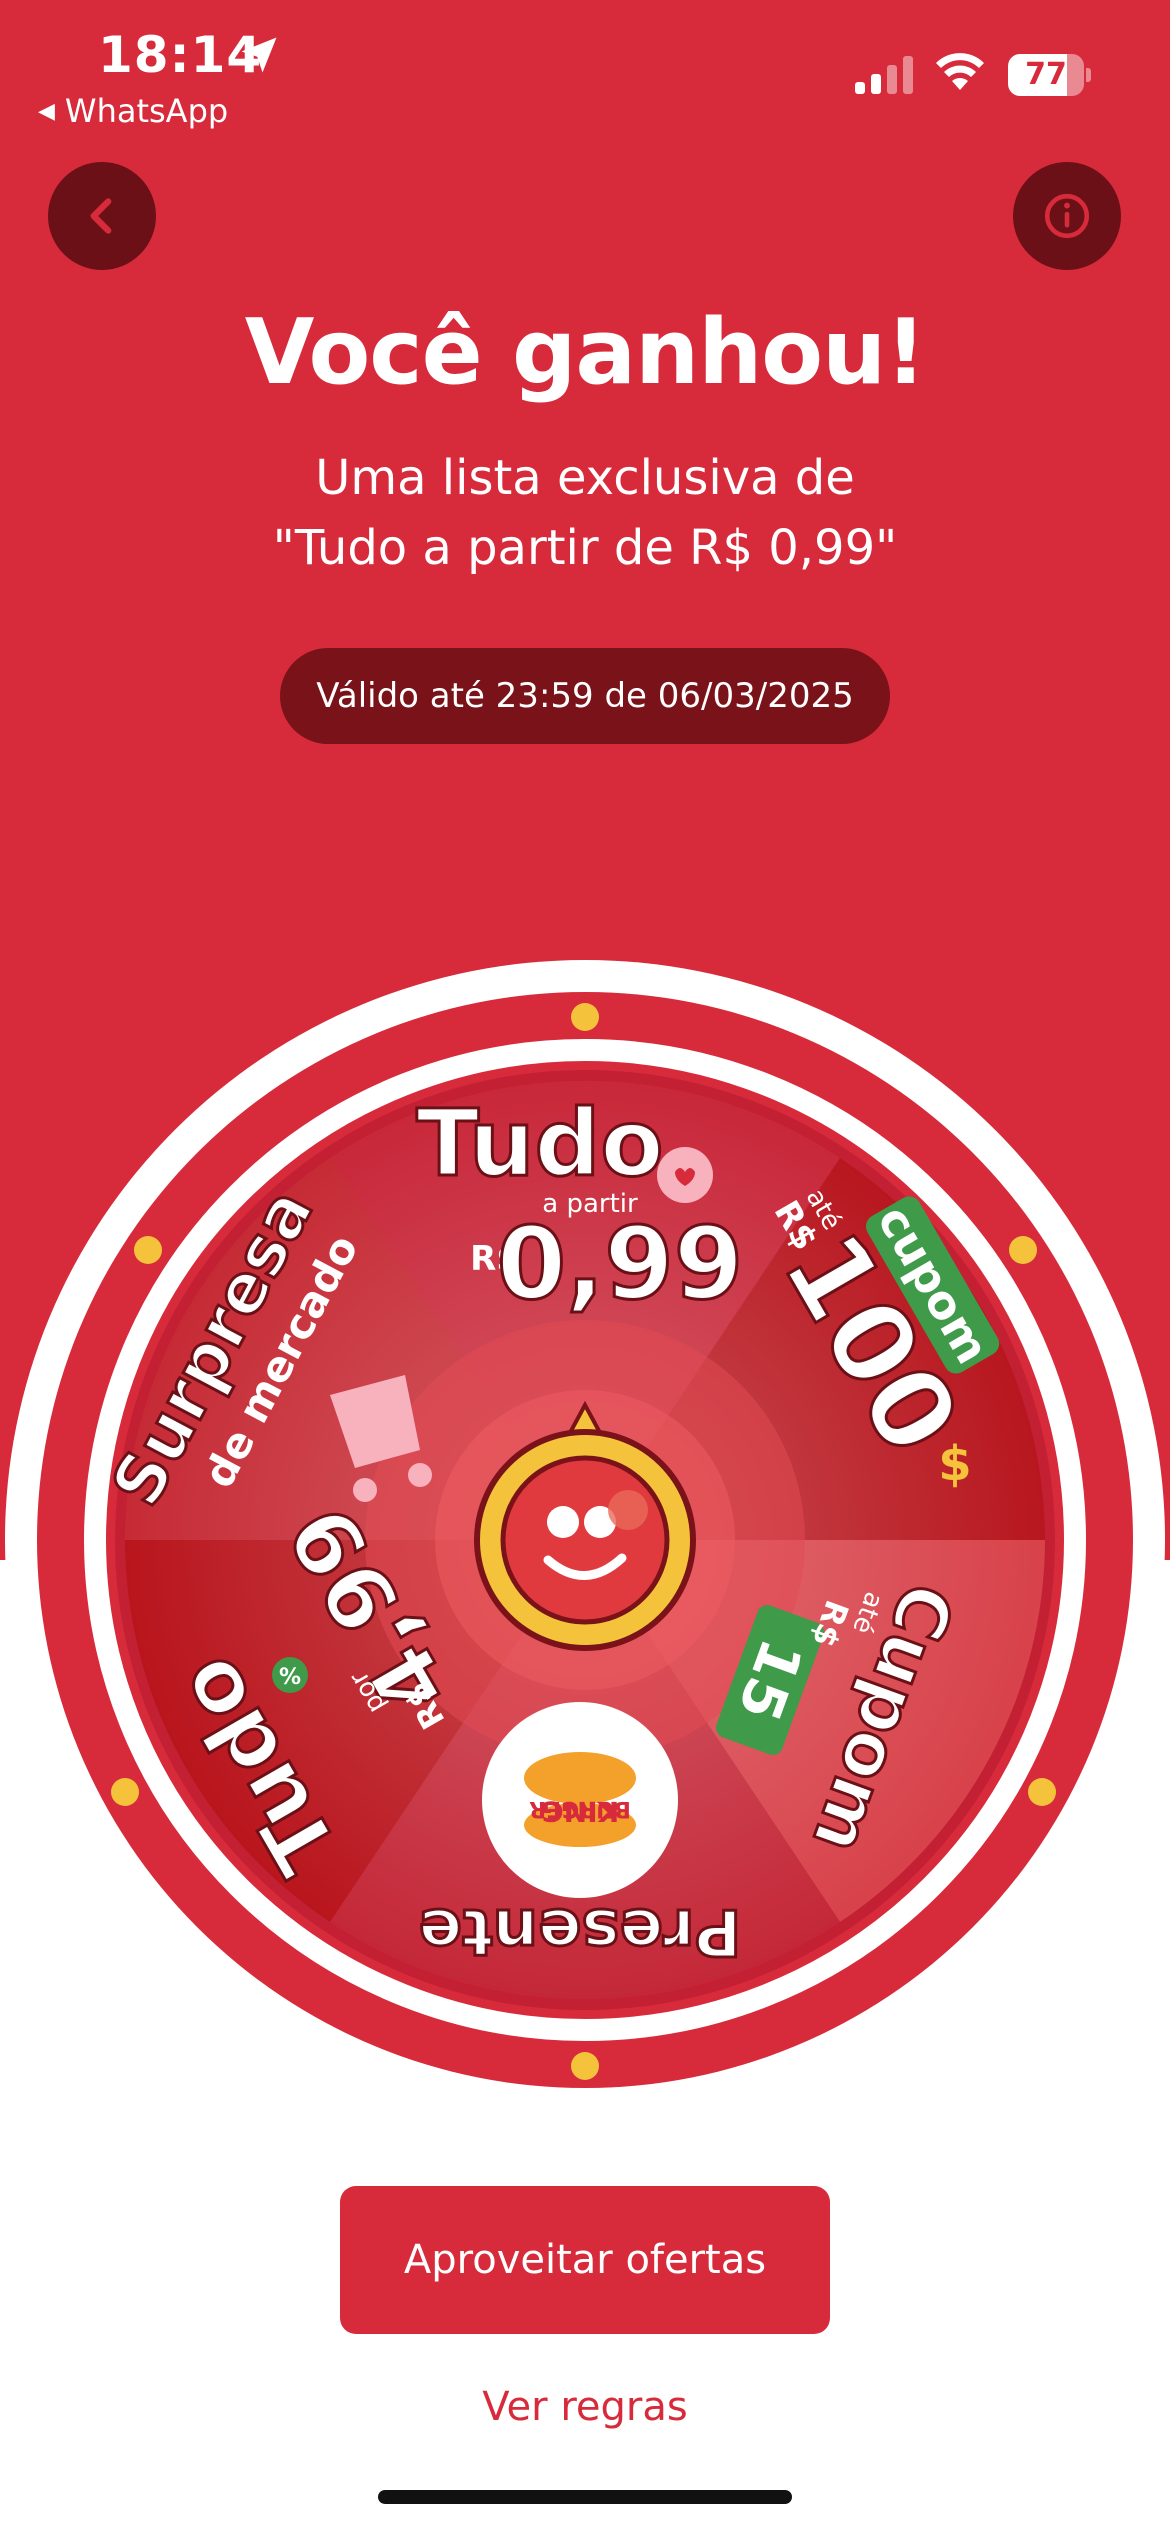  What do you see at coordinates (585, 1540) in the screenshot?
I see `mascot-icon` at bounding box center [585, 1540].